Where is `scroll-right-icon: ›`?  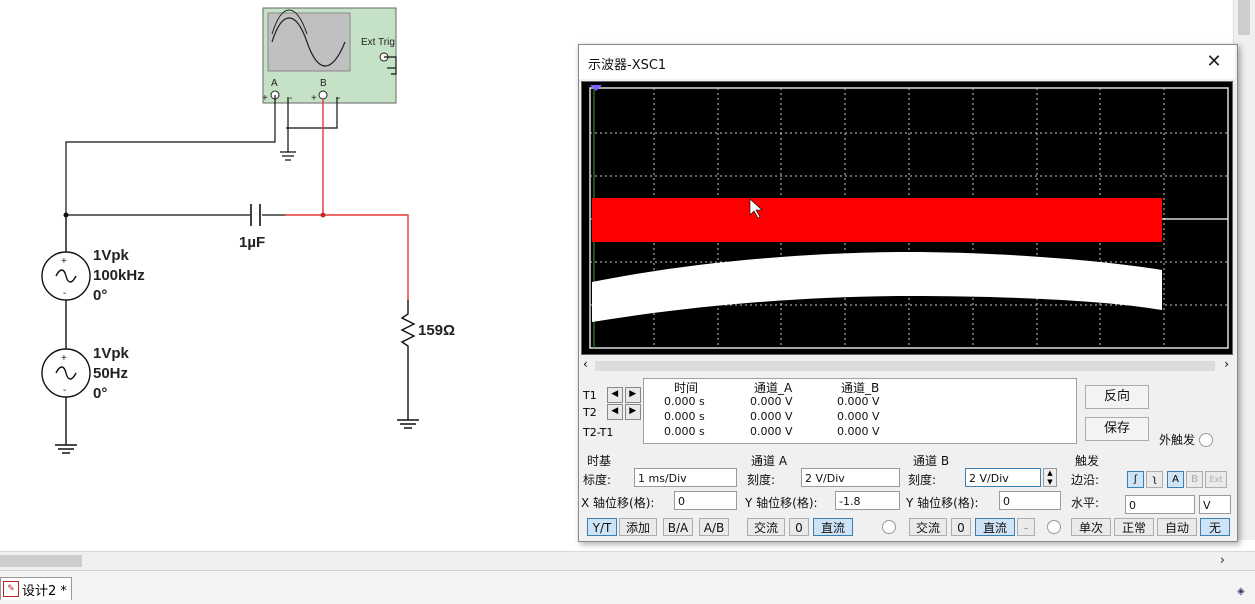 scroll-right-icon: › is located at coordinates (1226, 364).